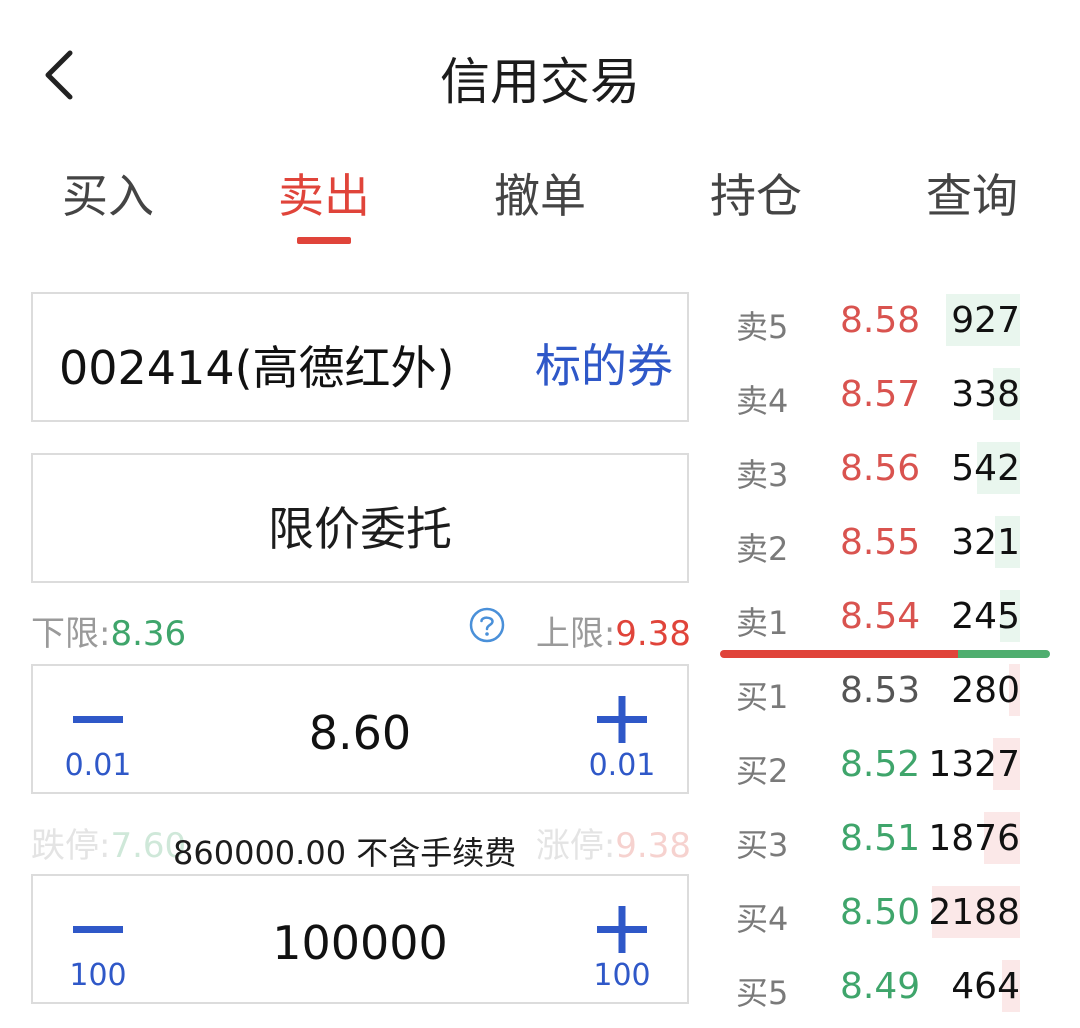 The height and width of the screenshot is (1028, 1080). I want to click on order-amount-note: 860000.00 不含手续费, so click(345, 853).